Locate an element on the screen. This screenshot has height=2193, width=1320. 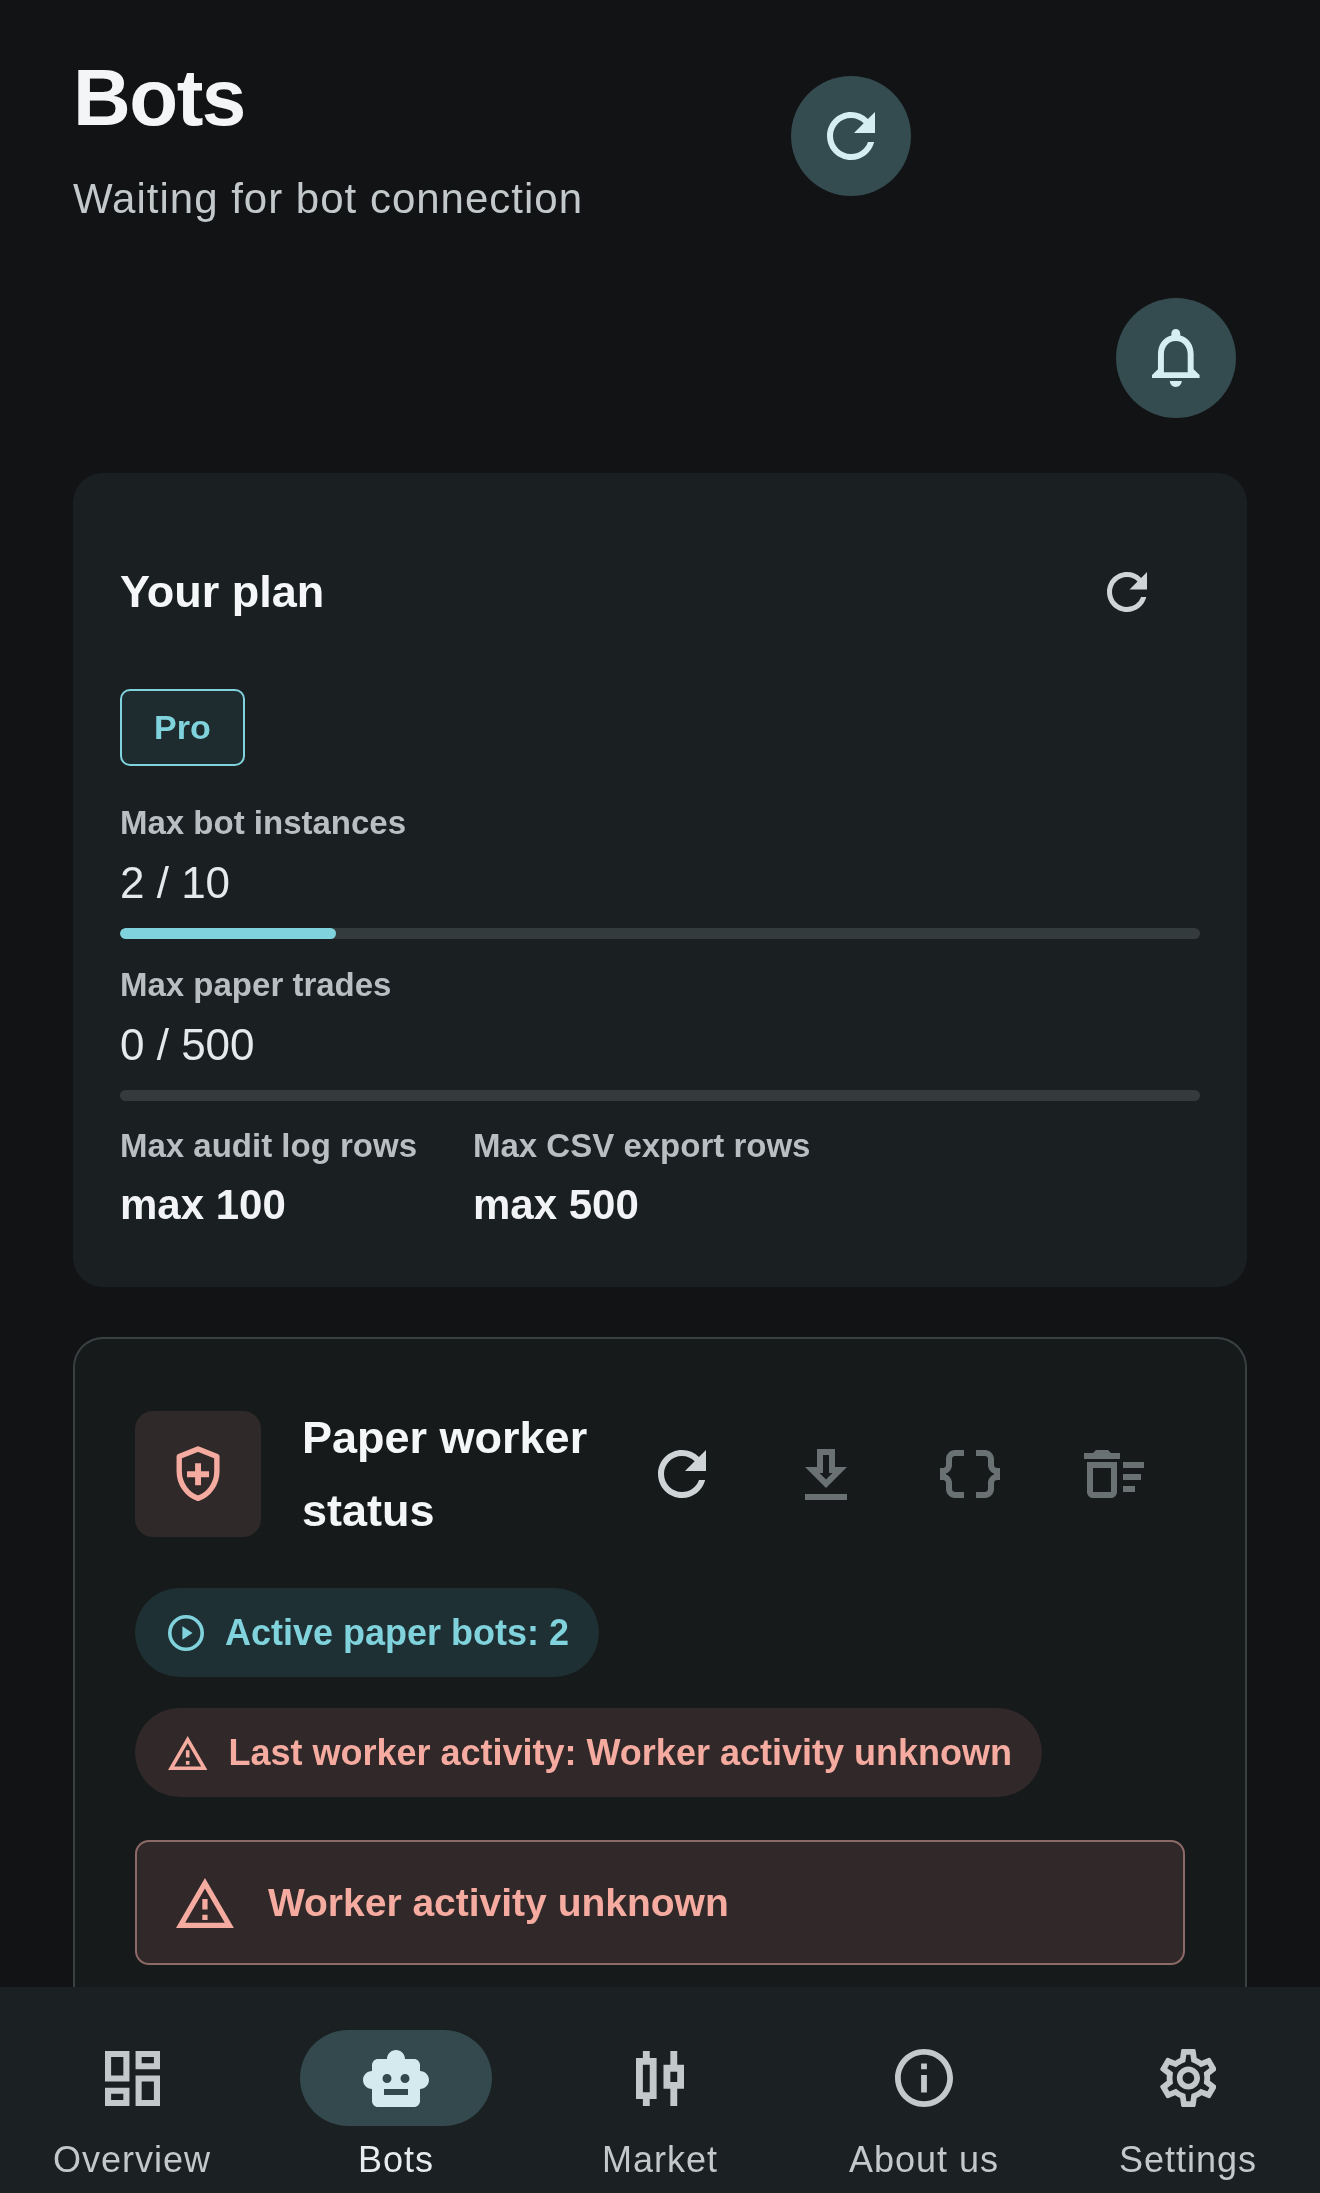
trash-icon is located at coordinates (1114, 1474).